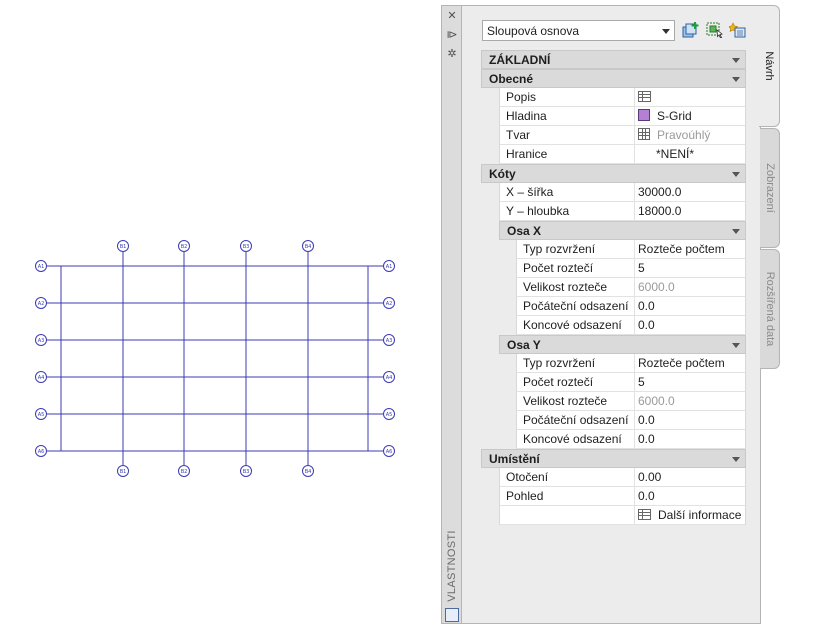  I want to click on palette-properties-icon, so click(452, 615).